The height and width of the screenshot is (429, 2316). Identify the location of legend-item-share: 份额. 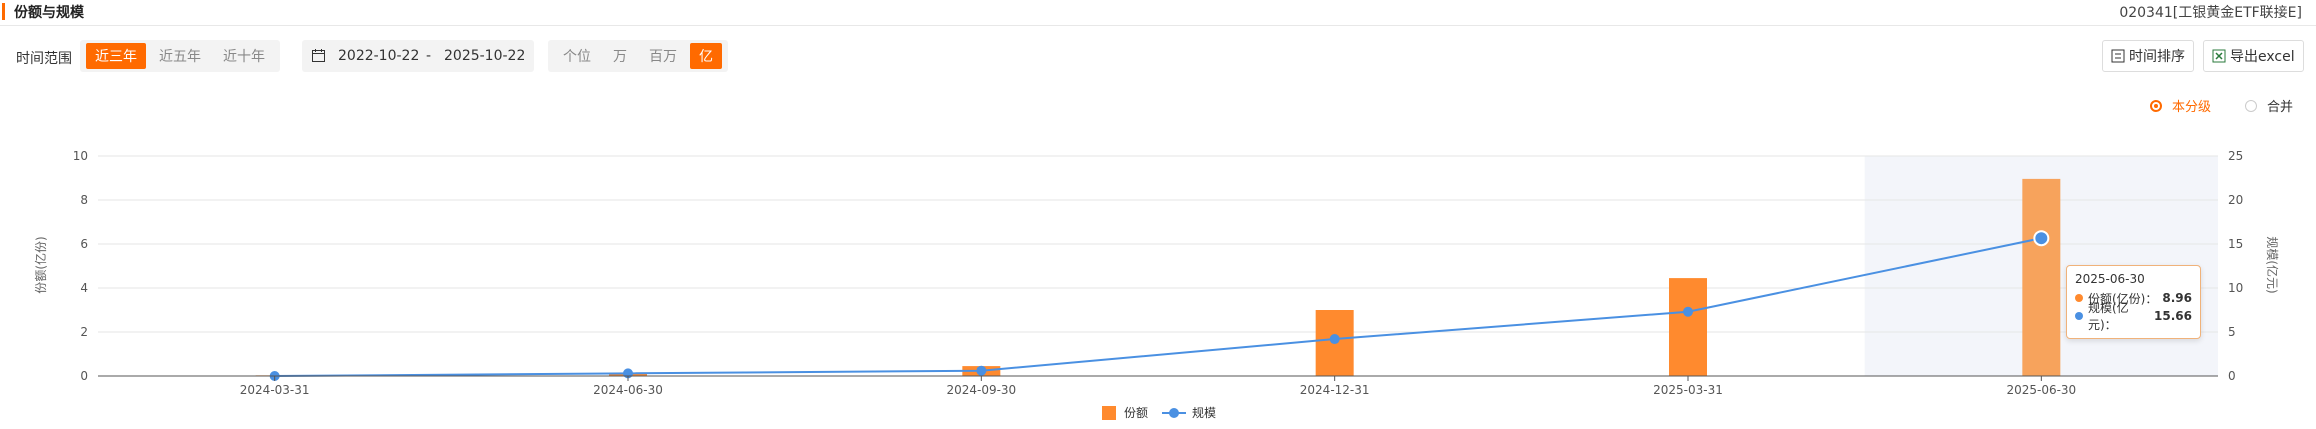
(1125, 412).